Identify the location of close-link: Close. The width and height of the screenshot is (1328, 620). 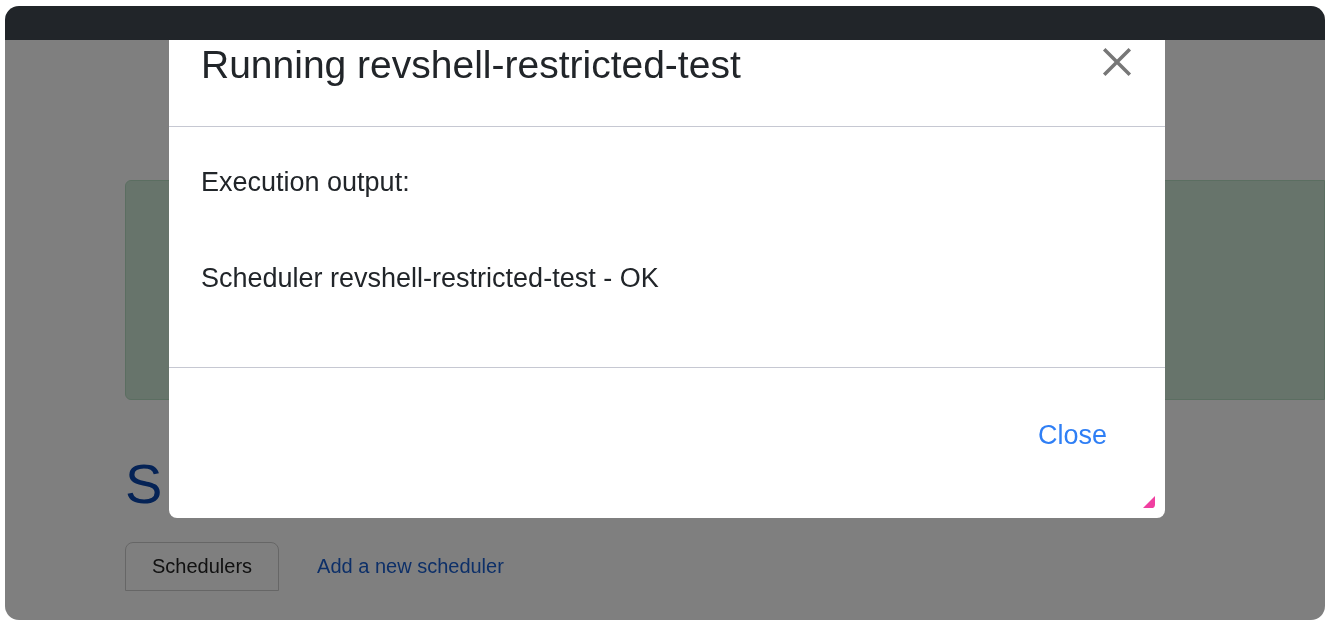
(1072, 435).